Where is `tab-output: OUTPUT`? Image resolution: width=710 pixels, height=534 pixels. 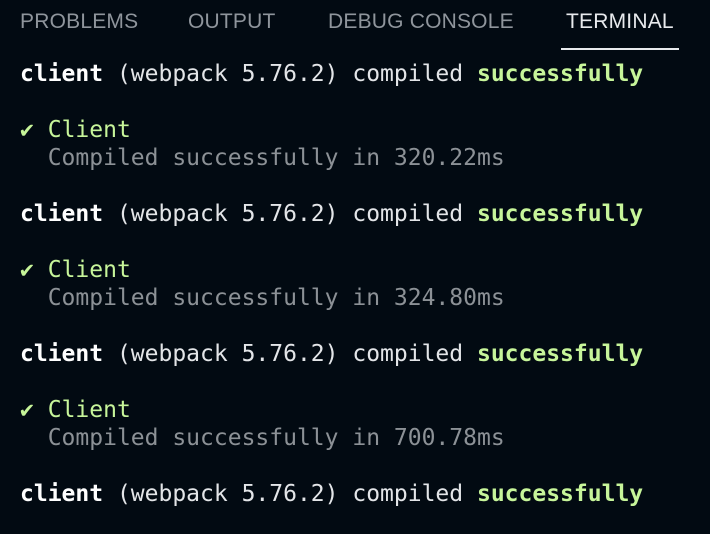
tab-output: OUTPUT is located at coordinates (232, 30).